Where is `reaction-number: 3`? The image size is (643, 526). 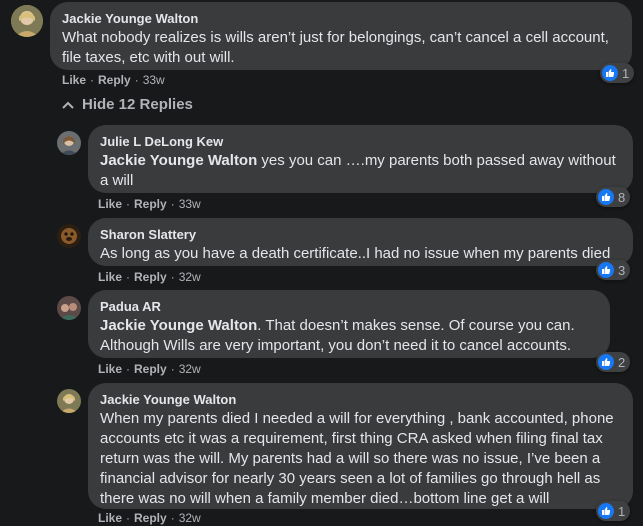
reaction-number: 3 is located at coordinates (622, 270).